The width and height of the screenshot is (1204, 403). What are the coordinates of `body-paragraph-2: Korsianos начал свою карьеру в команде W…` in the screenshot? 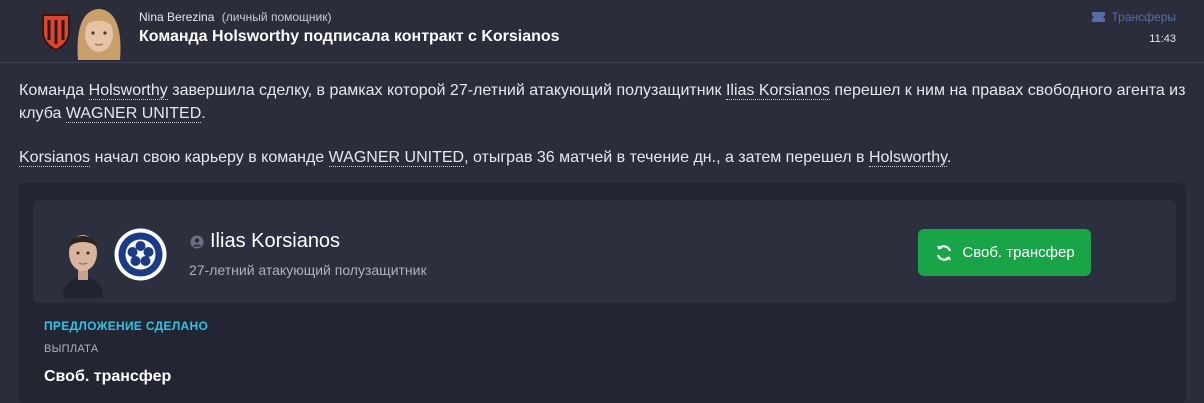 It's located at (604, 157).